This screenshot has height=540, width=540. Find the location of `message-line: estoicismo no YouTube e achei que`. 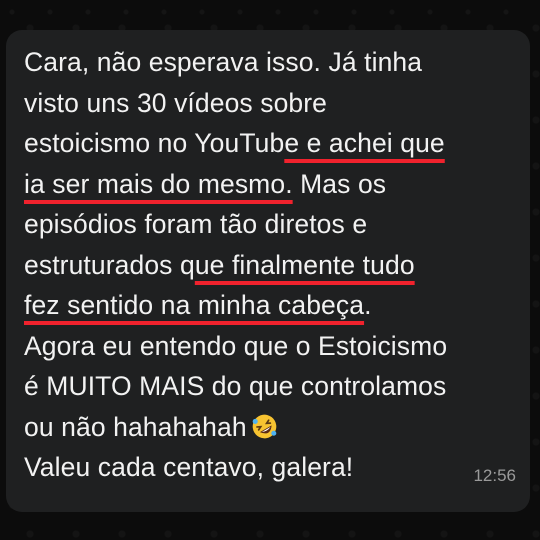

message-line: estoicismo no YouTube e achei que is located at coordinates (270, 143).